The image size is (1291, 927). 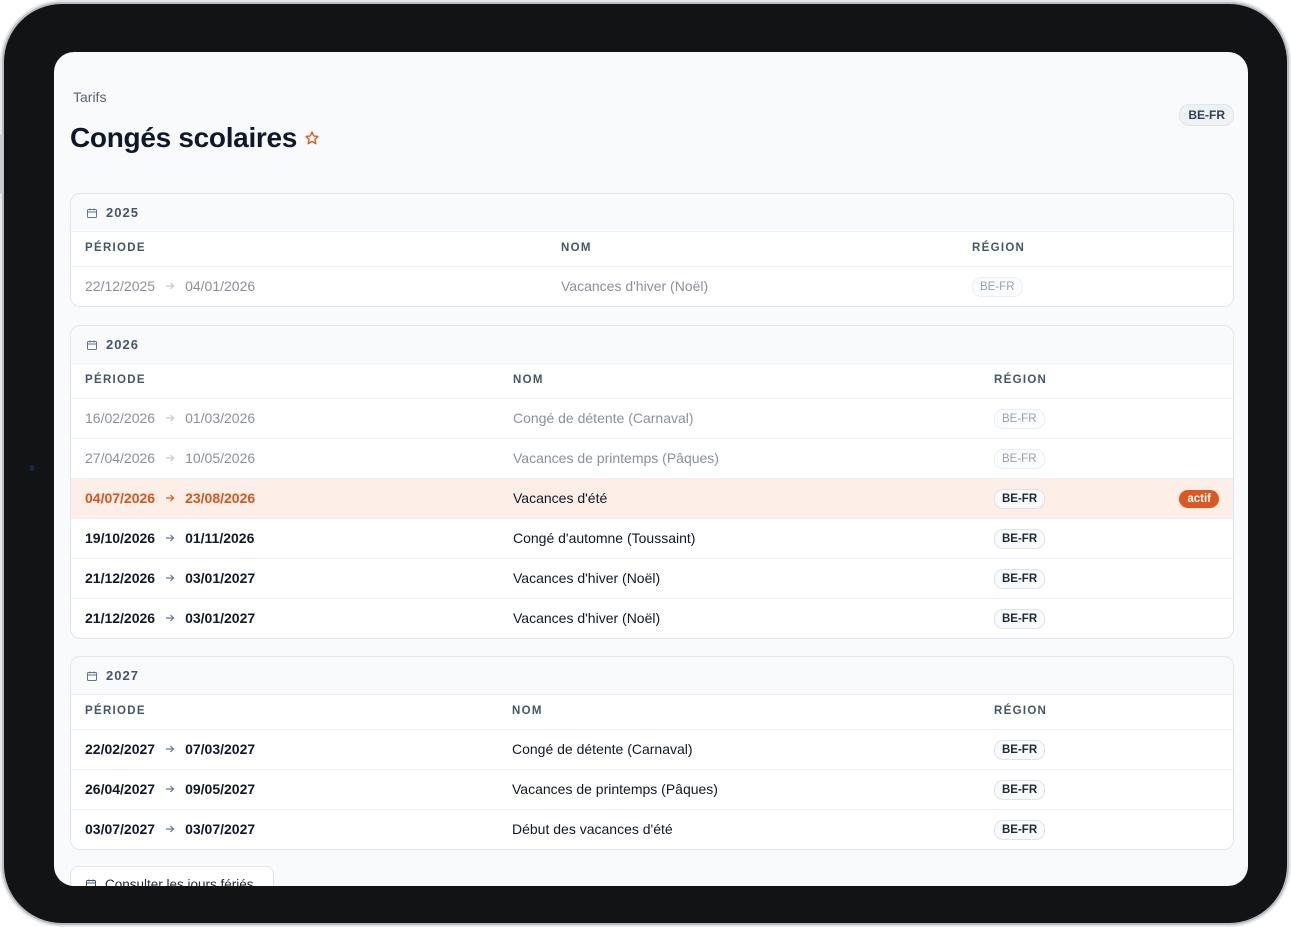 What do you see at coordinates (120, 458) in the screenshot?
I see `start-date: 27/04/2026` at bounding box center [120, 458].